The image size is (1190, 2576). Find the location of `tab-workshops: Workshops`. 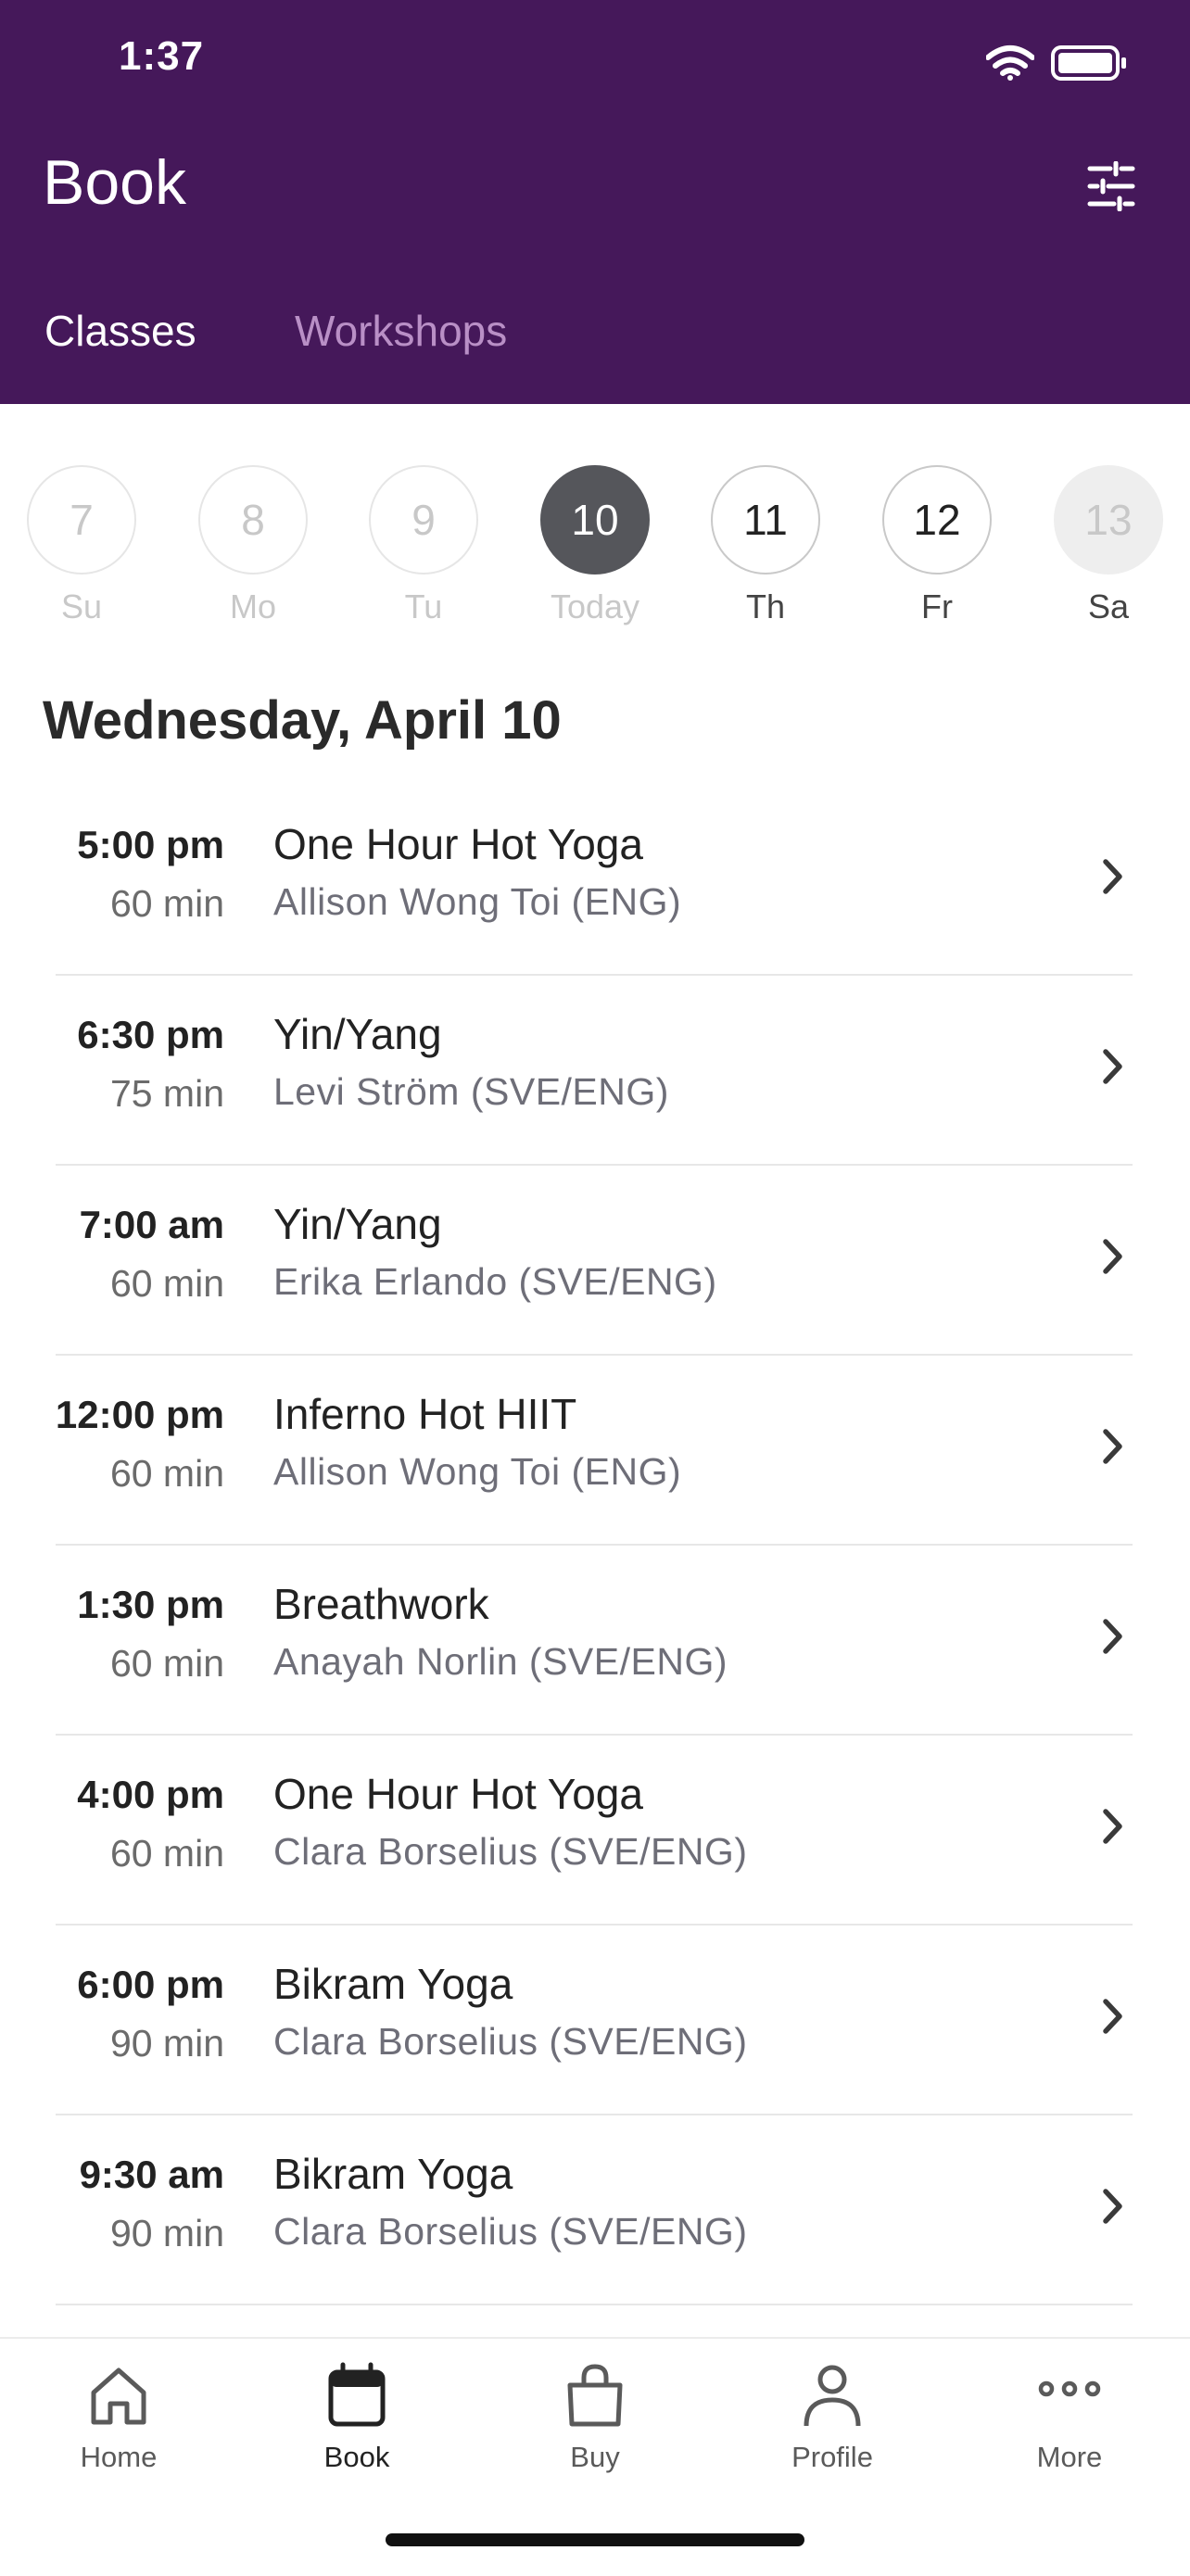

tab-workshops: Workshops is located at coordinates (401, 331).